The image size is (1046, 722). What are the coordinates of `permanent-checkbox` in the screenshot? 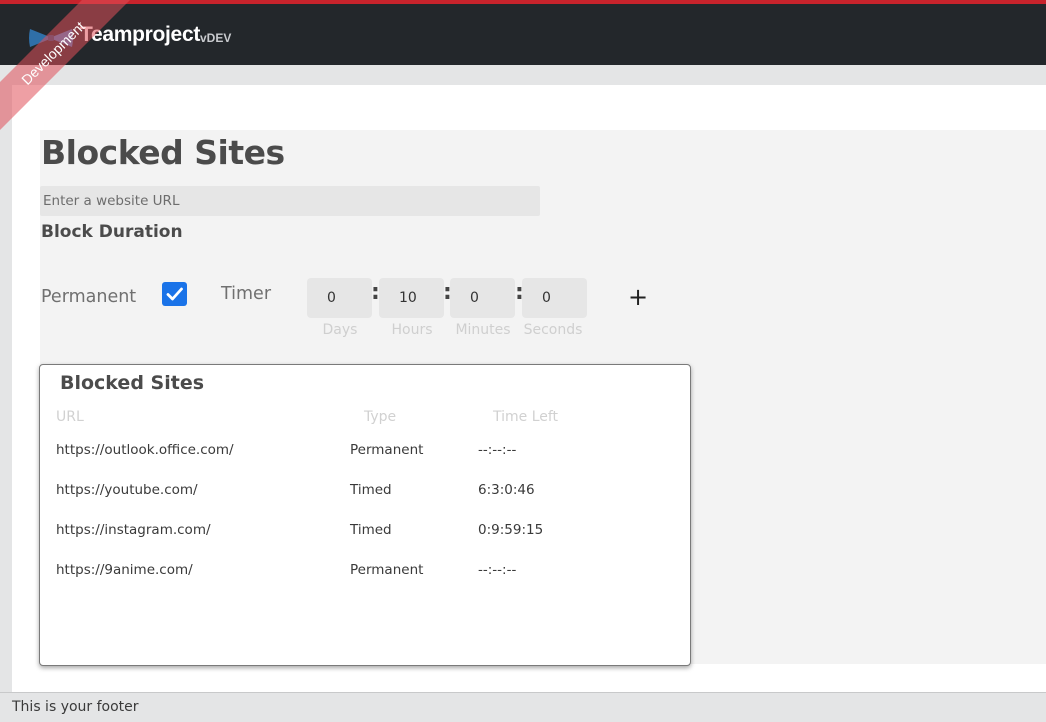 It's located at (174, 294).